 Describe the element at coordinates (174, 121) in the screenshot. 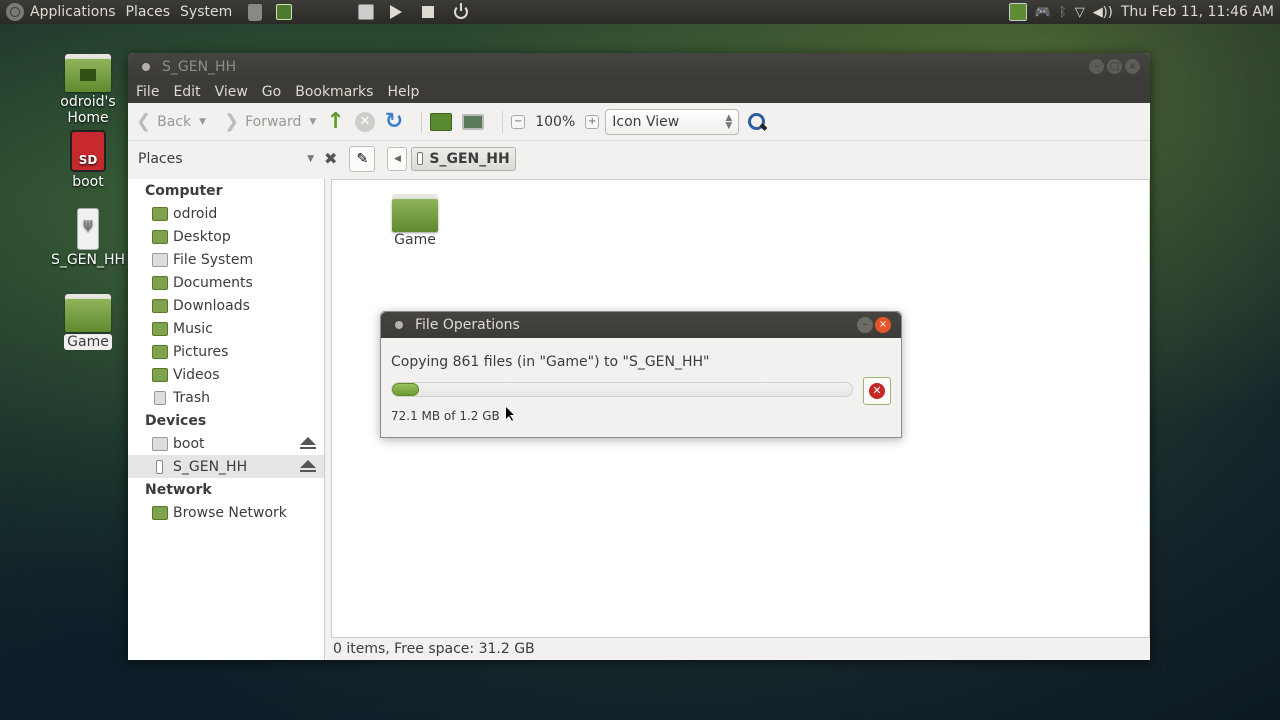

I see `back-label: Back` at that location.